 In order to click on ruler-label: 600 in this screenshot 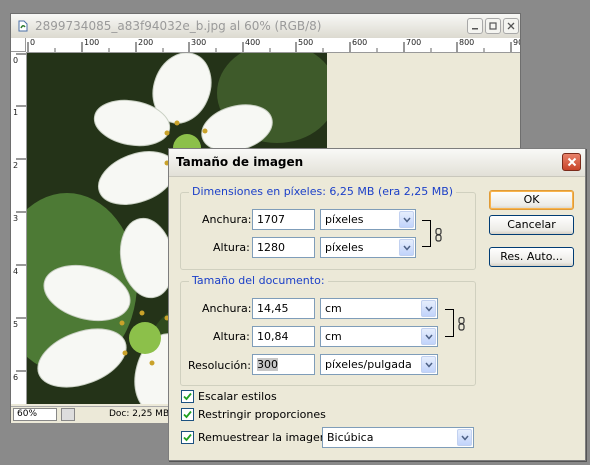, I will do `click(360, 42)`.